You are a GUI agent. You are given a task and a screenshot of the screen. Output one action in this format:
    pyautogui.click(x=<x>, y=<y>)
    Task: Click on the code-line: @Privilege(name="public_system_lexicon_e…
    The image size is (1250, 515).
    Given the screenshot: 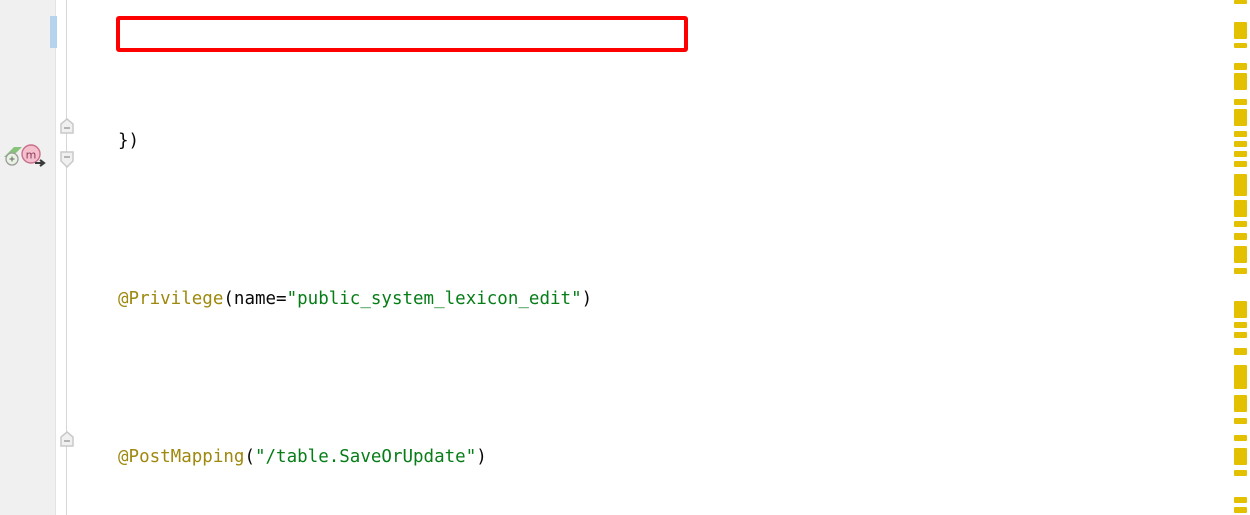 What is the action you would take?
    pyautogui.click(x=651, y=300)
    